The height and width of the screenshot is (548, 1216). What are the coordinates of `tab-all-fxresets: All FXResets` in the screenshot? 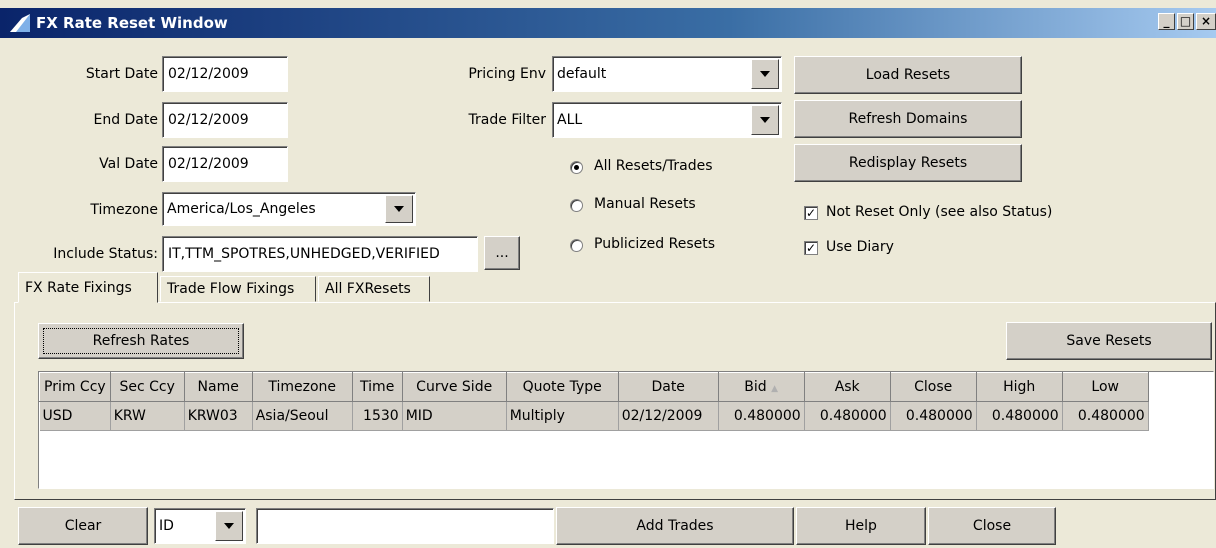 It's located at (374, 289).